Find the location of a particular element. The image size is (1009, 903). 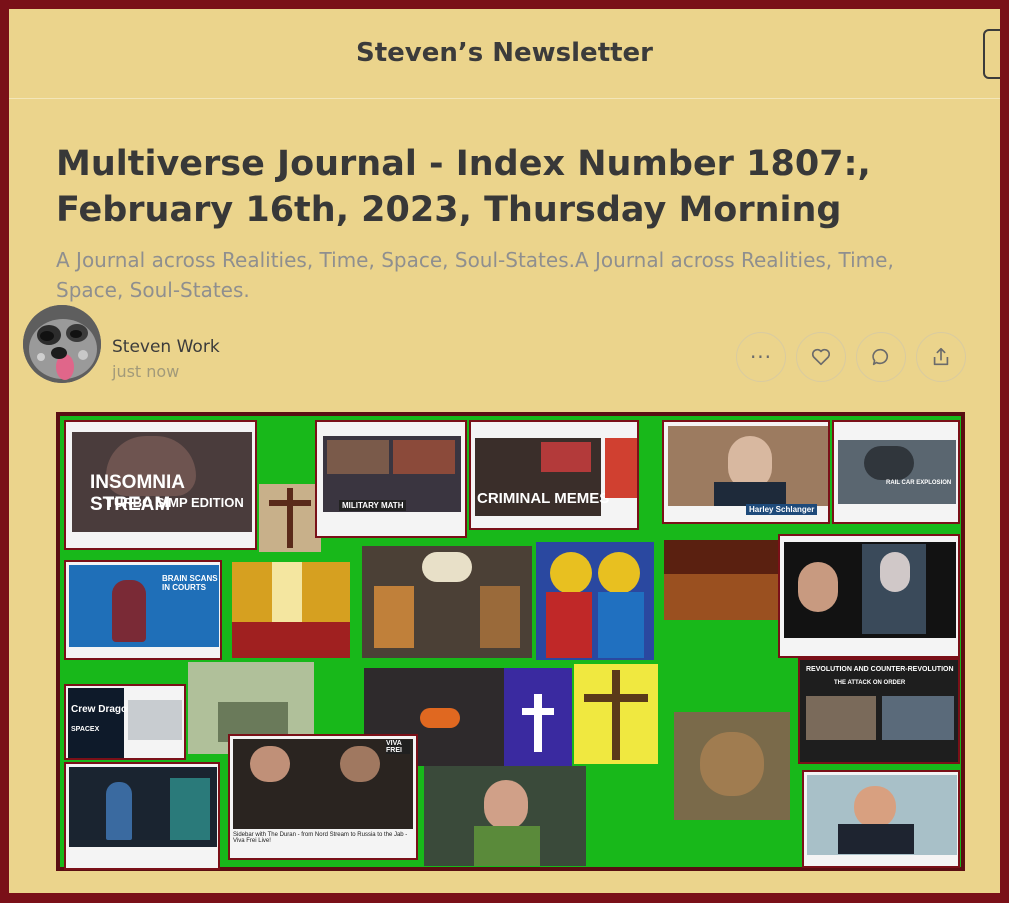

harley-schlanger-thumbnail: Harley Schlanger is located at coordinates (746, 472).